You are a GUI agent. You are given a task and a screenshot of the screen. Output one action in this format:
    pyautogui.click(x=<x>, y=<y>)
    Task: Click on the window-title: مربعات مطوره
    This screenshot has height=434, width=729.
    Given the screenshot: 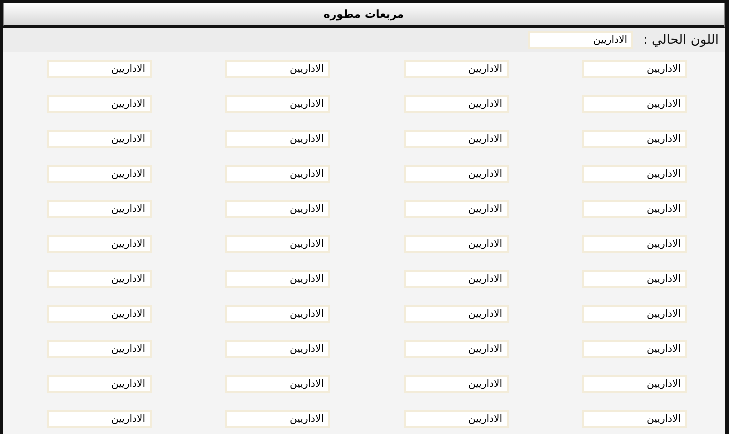 What is the action you would take?
    pyautogui.click(x=364, y=14)
    